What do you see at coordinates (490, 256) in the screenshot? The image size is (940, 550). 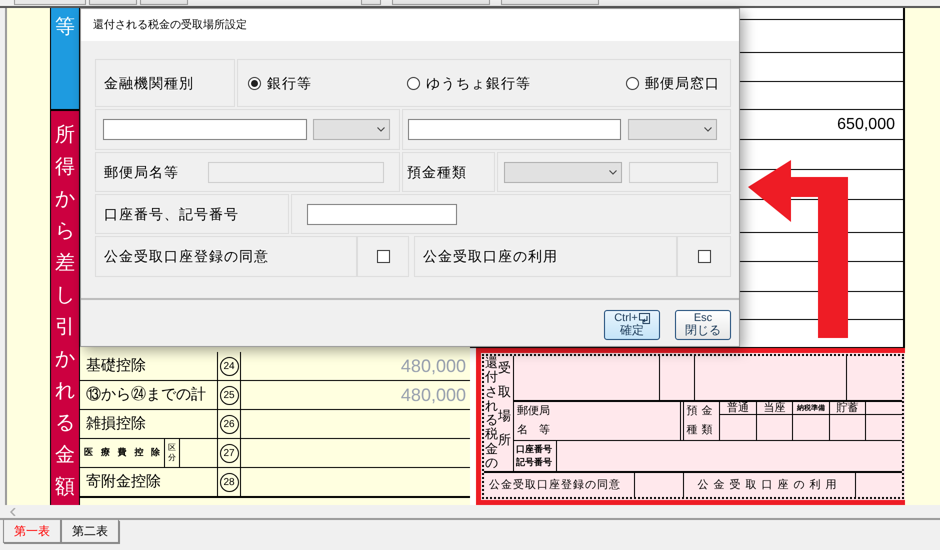 I see `checkbox-label: 公金受取口座の利用` at bounding box center [490, 256].